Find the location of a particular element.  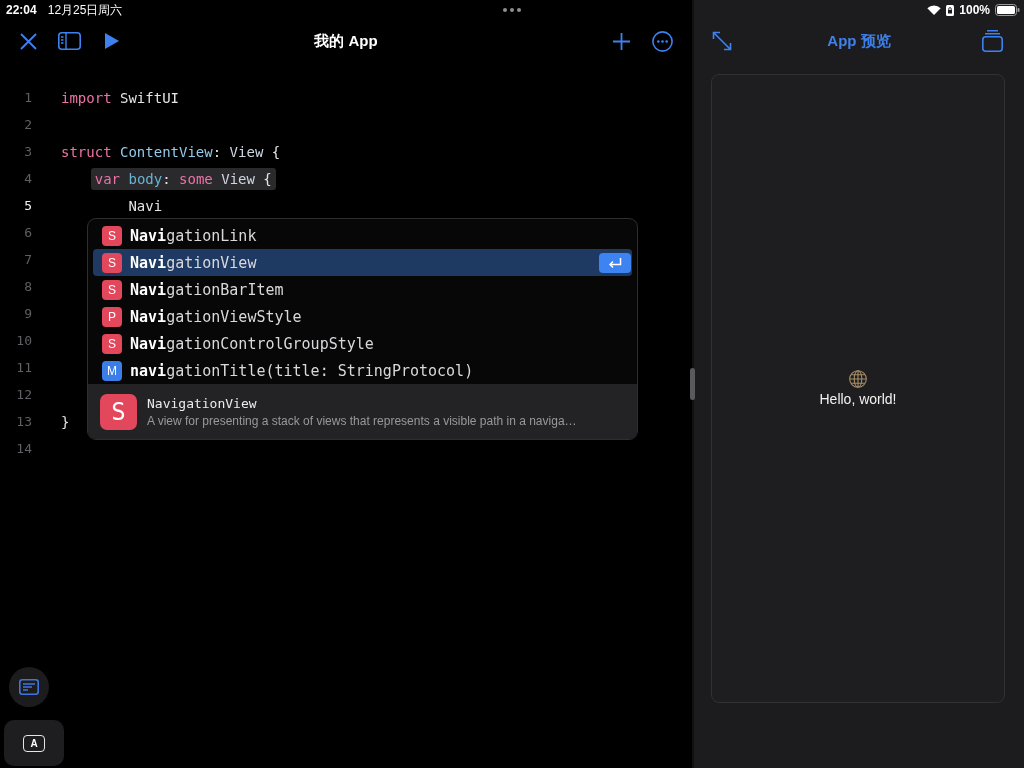

line-number: 14 is located at coordinates (23, 448).